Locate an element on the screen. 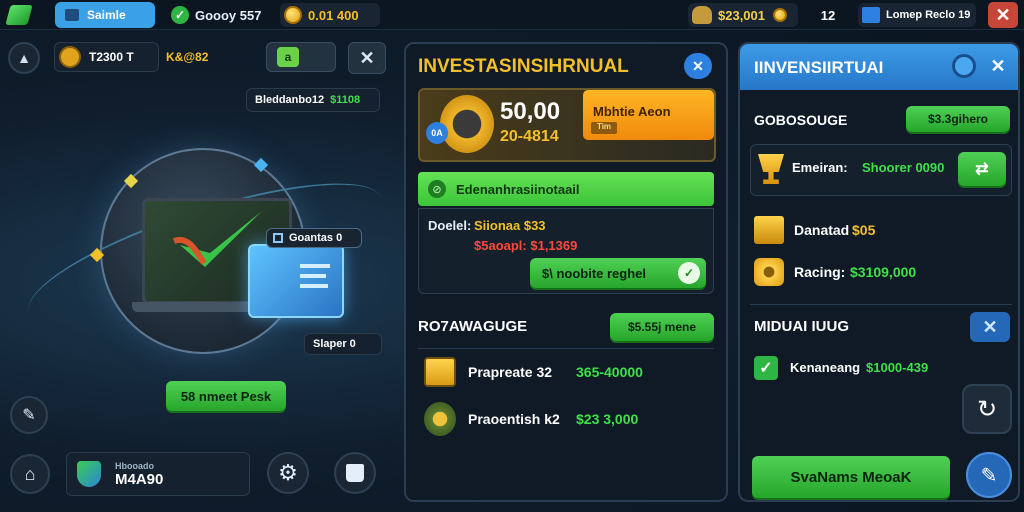 Image resolution: width=1024 pixels, height=512 pixels. close-window-button: ✕ is located at coordinates (1003, 15).